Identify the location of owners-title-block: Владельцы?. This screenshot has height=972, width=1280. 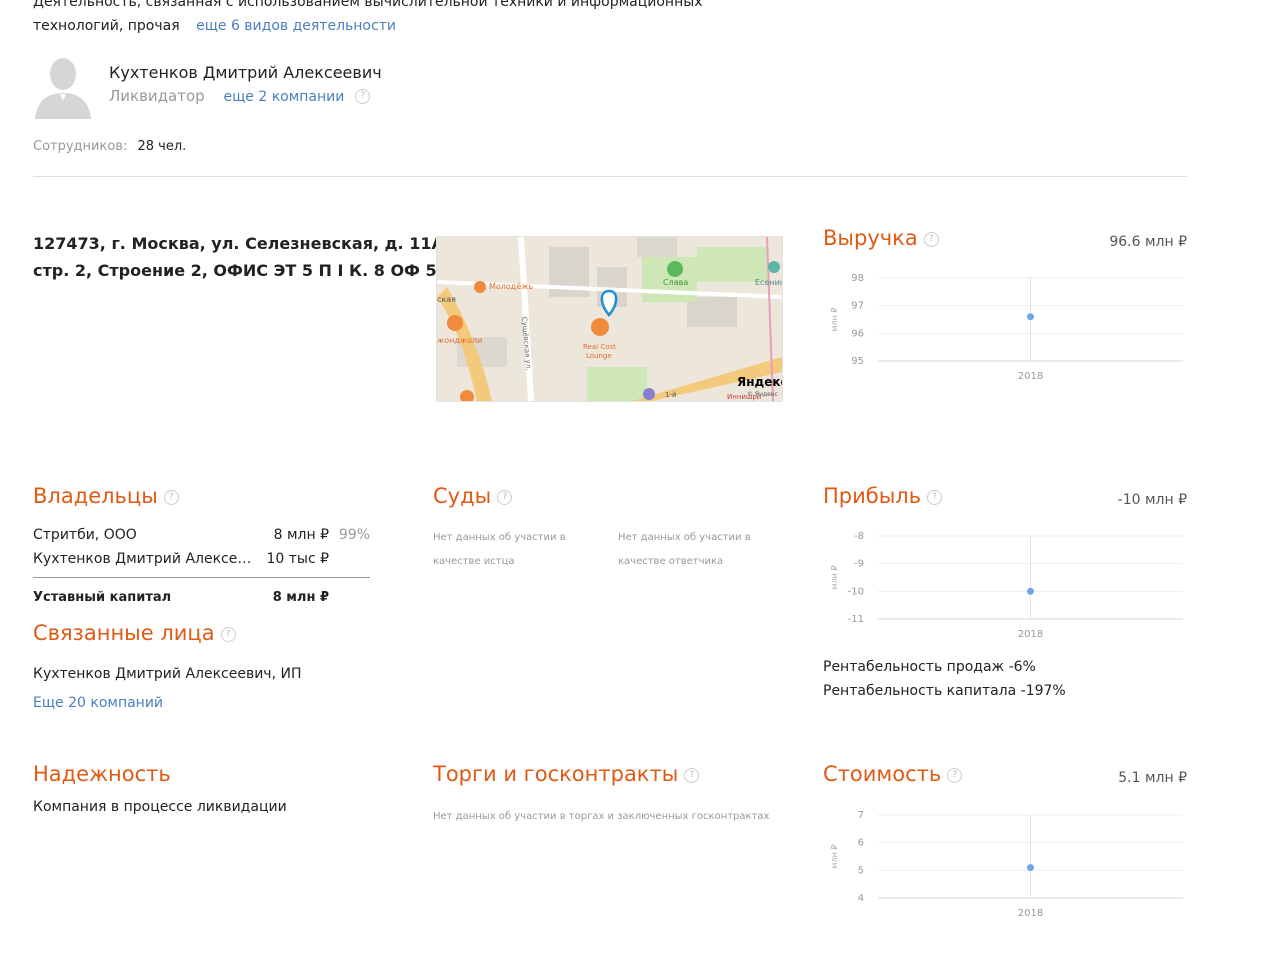
(106, 496).